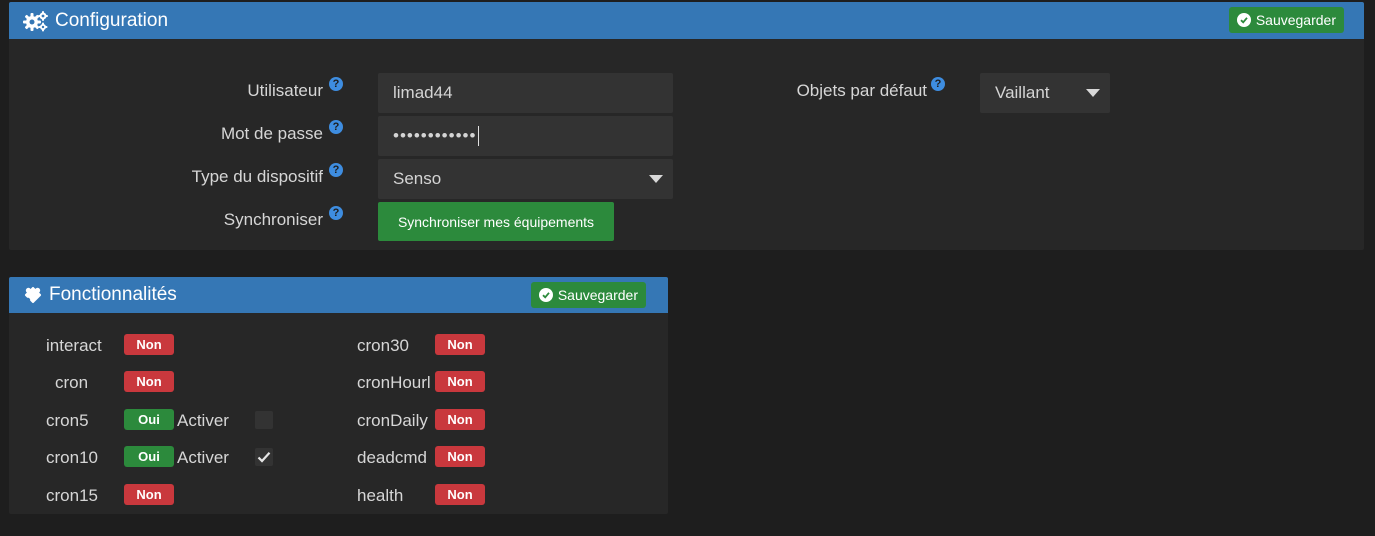  Describe the element at coordinates (149, 344) in the screenshot. I see `status-badge-interact: Non` at that location.